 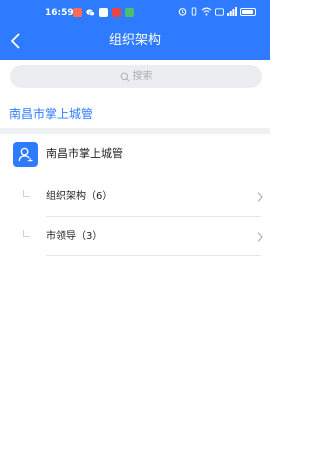 I want to click on notification-icons, so click(x=103, y=12).